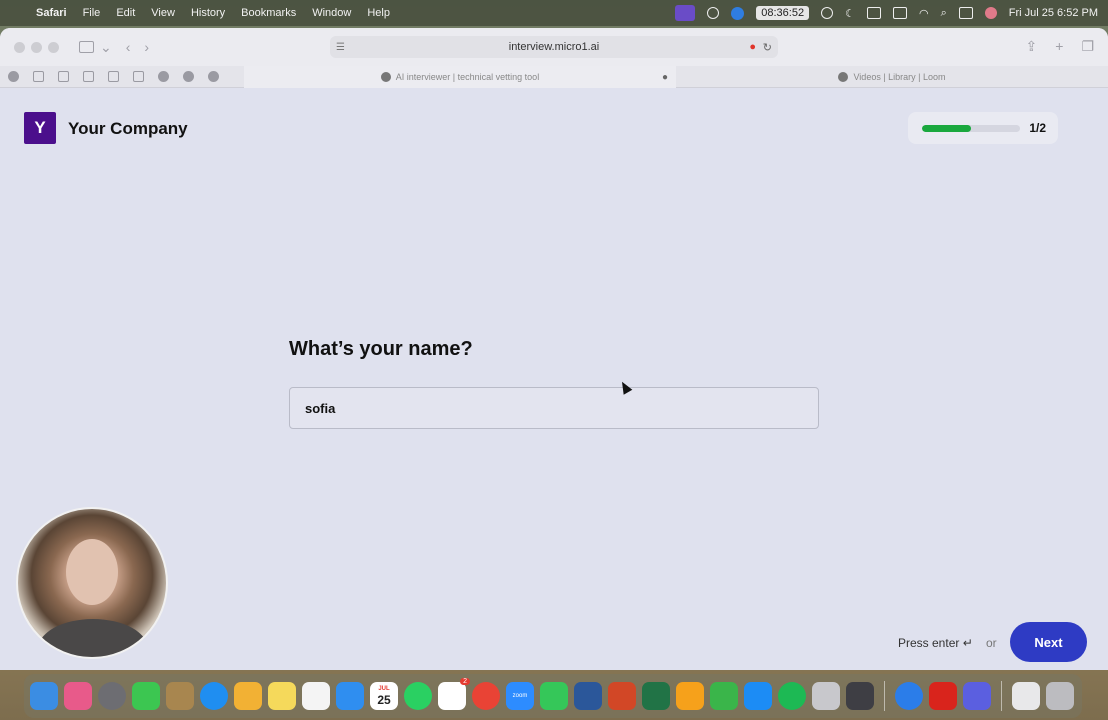 This screenshot has width=1108, height=720. I want to click on question-heading: What’s your name?, so click(381, 349).